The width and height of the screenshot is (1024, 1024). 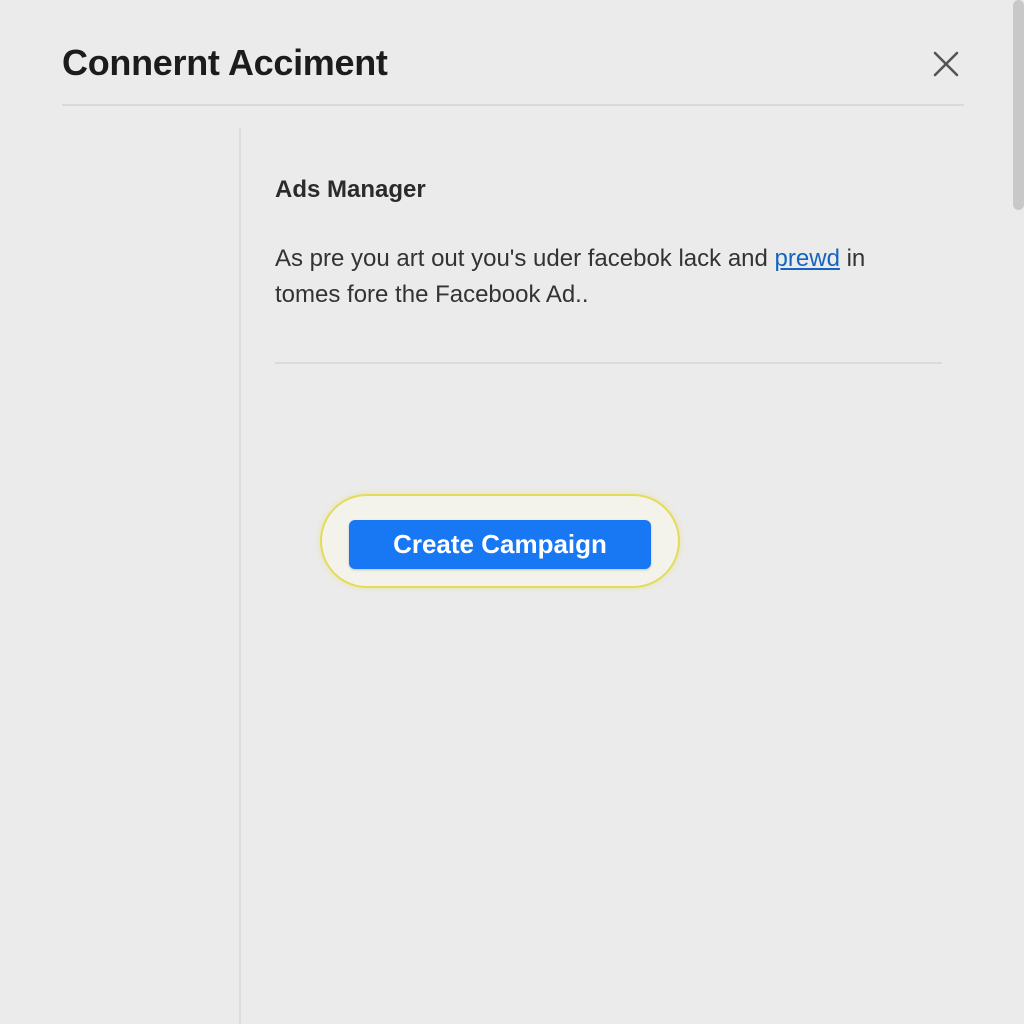 What do you see at coordinates (1018, 105) in the screenshot?
I see `scrollbar-thumb` at bounding box center [1018, 105].